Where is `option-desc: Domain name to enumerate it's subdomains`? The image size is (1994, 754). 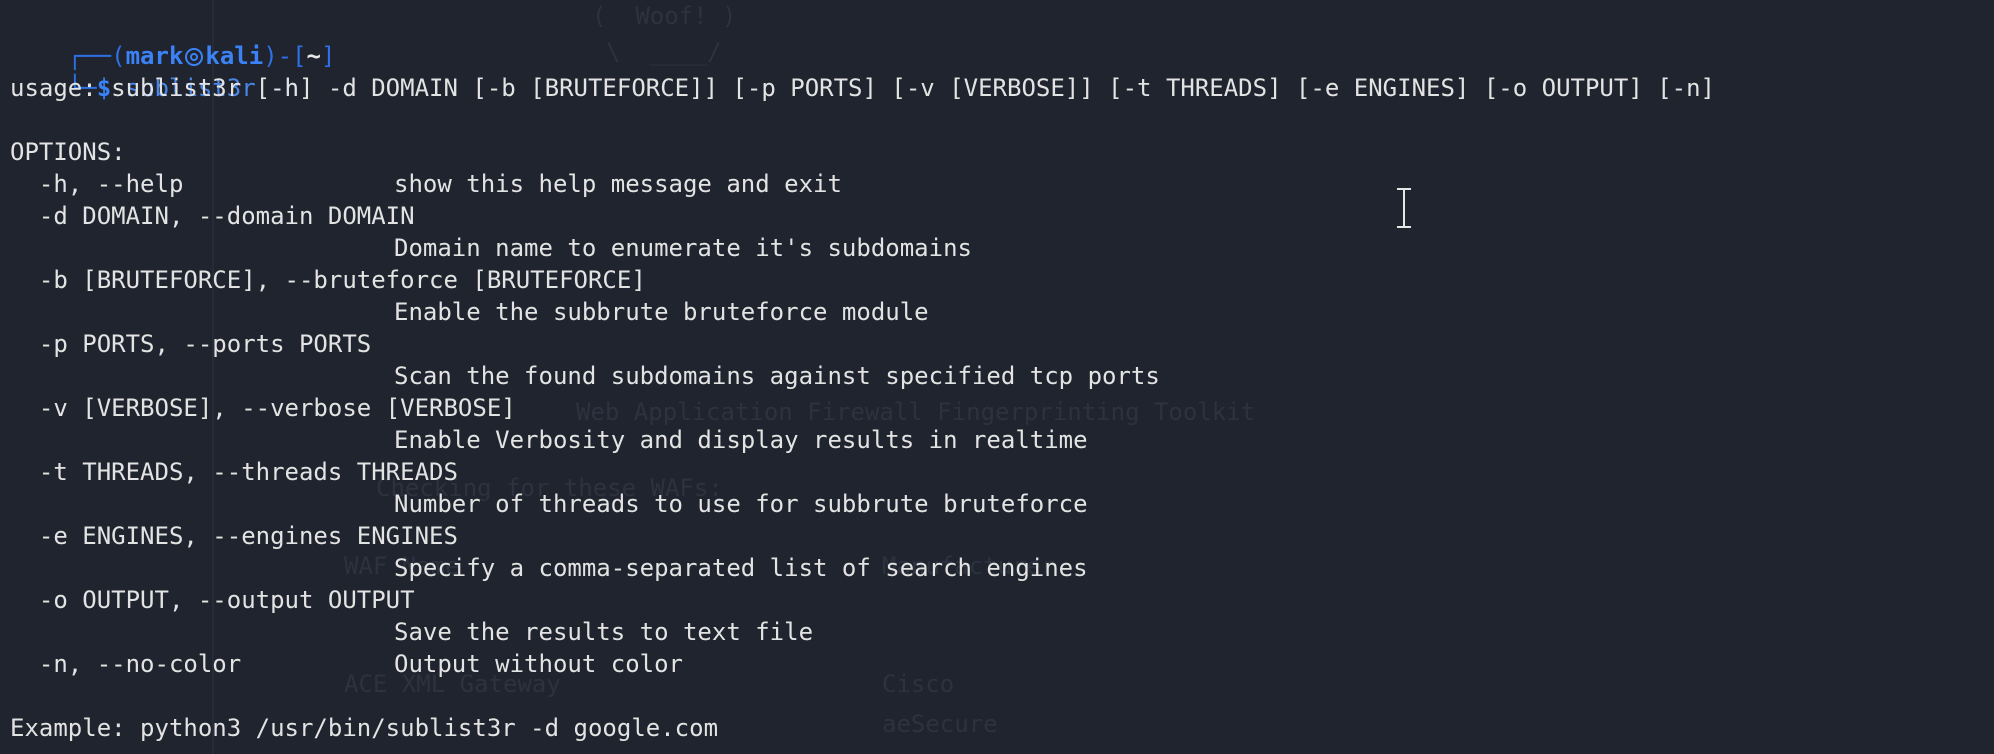 option-desc: Domain name to enumerate it's subdomains is located at coordinates (683, 248).